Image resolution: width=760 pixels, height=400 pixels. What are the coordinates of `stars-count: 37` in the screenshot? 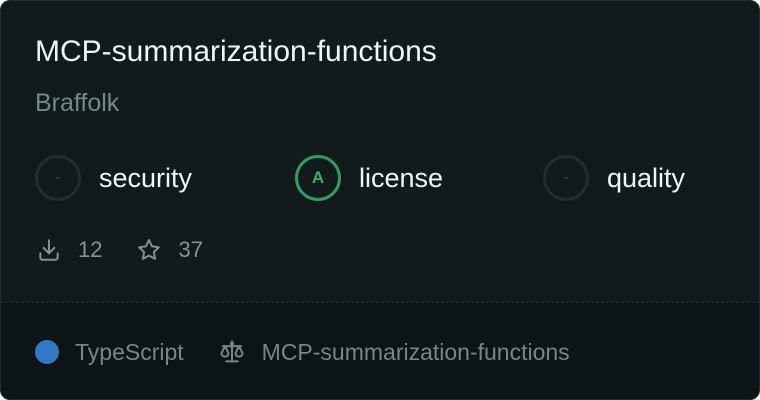 It's located at (190, 249).